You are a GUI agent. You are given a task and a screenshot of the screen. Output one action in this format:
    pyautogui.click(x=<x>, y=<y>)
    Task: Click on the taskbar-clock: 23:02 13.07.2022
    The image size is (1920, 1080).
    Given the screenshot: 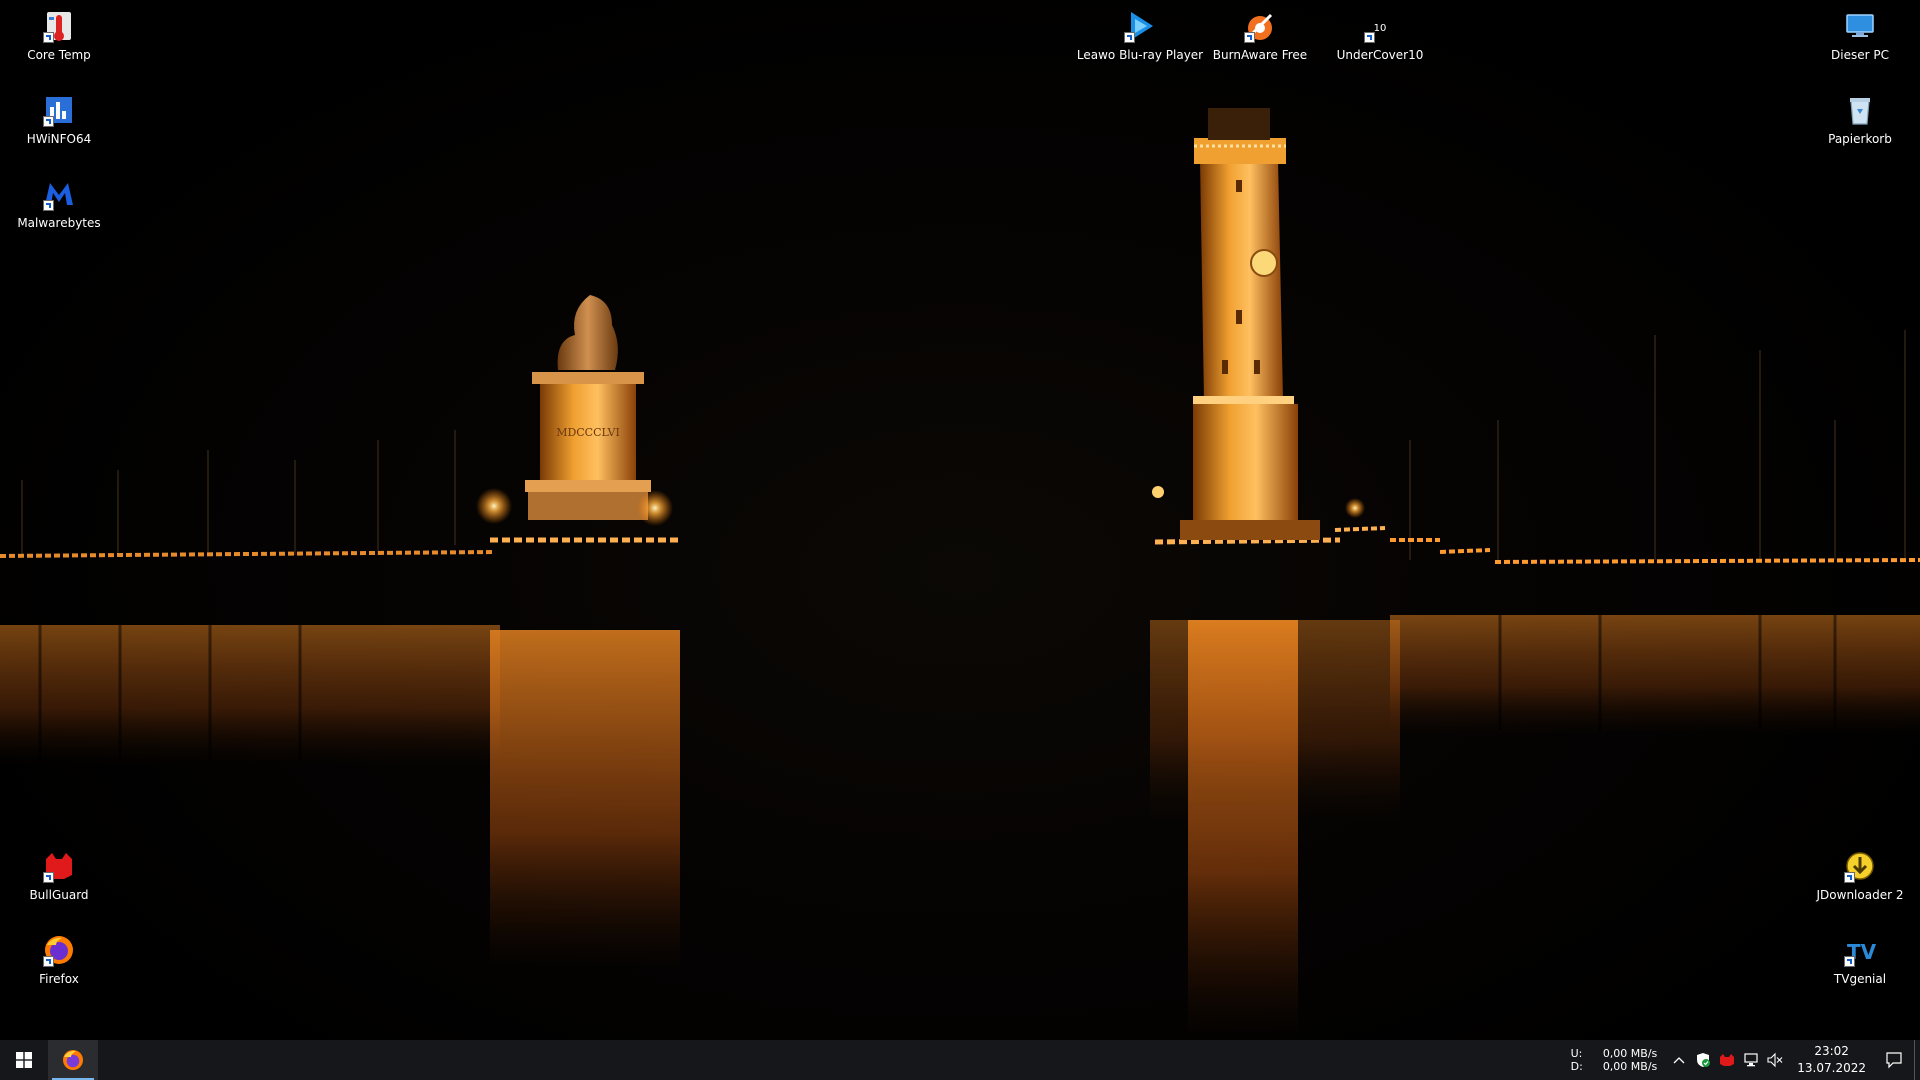 What is the action you would take?
    pyautogui.click(x=1831, y=1060)
    